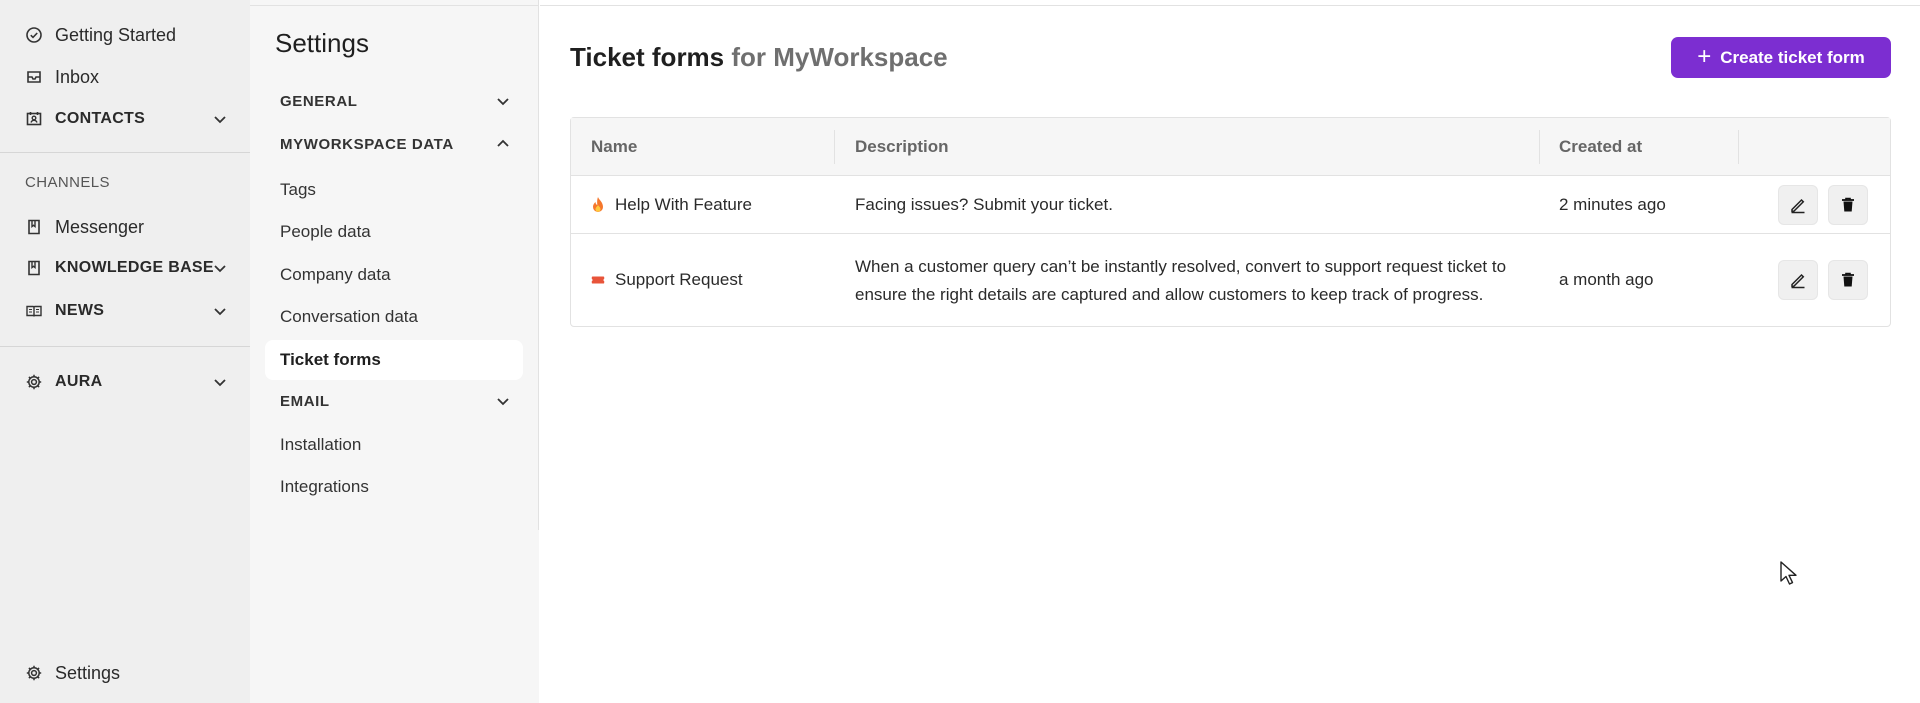  Describe the element at coordinates (319, 101) in the screenshot. I see `subnav-group-label: GENERAL` at that location.